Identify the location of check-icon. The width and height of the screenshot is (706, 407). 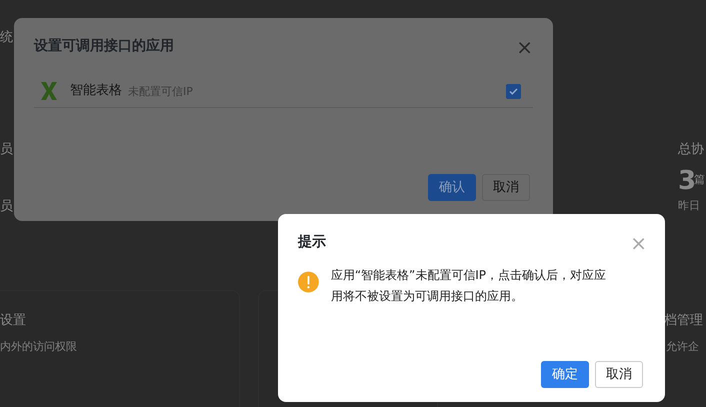
(513, 91).